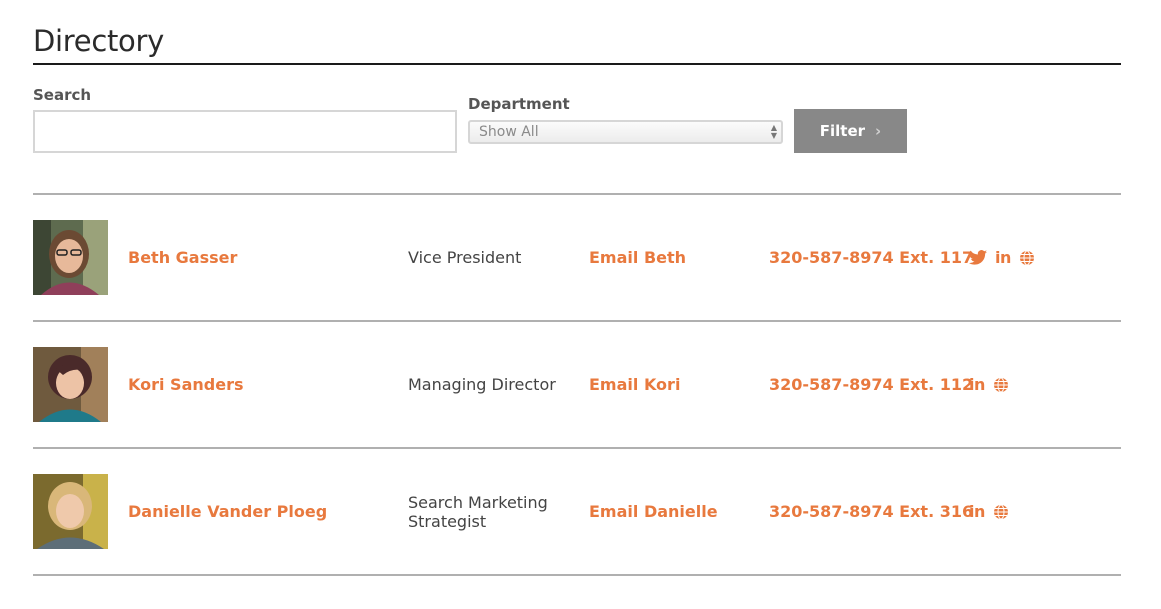  What do you see at coordinates (878, 131) in the screenshot?
I see `chevron-right-icon: ›` at bounding box center [878, 131].